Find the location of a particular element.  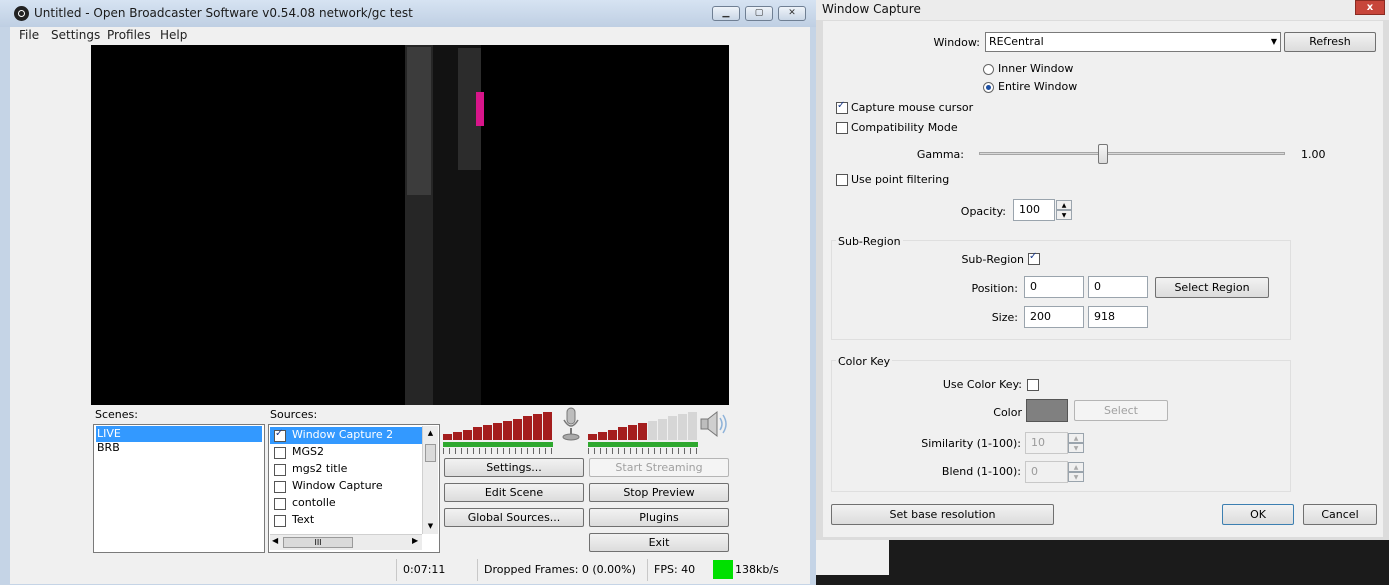

maximize-button: ▢ is located at coordinates (759, 13).